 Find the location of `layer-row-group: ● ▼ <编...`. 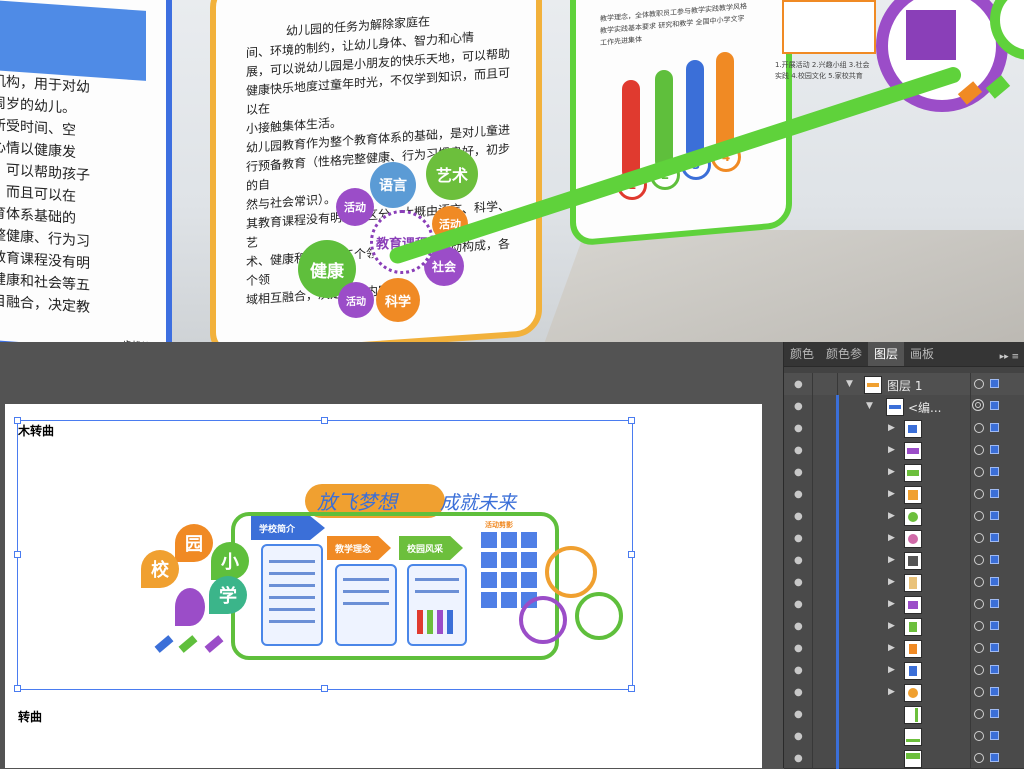

layer-row-group: ● ▼ <编... is located at coordinates (904, 406).